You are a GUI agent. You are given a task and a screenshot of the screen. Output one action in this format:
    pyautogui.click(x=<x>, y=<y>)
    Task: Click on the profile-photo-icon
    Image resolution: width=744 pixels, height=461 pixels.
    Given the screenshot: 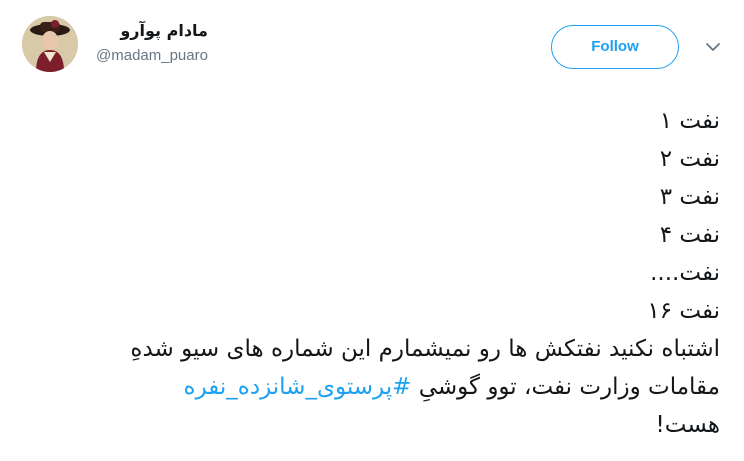 What is the action you would take?
    pyautogui.click(x=50, y=44)
    